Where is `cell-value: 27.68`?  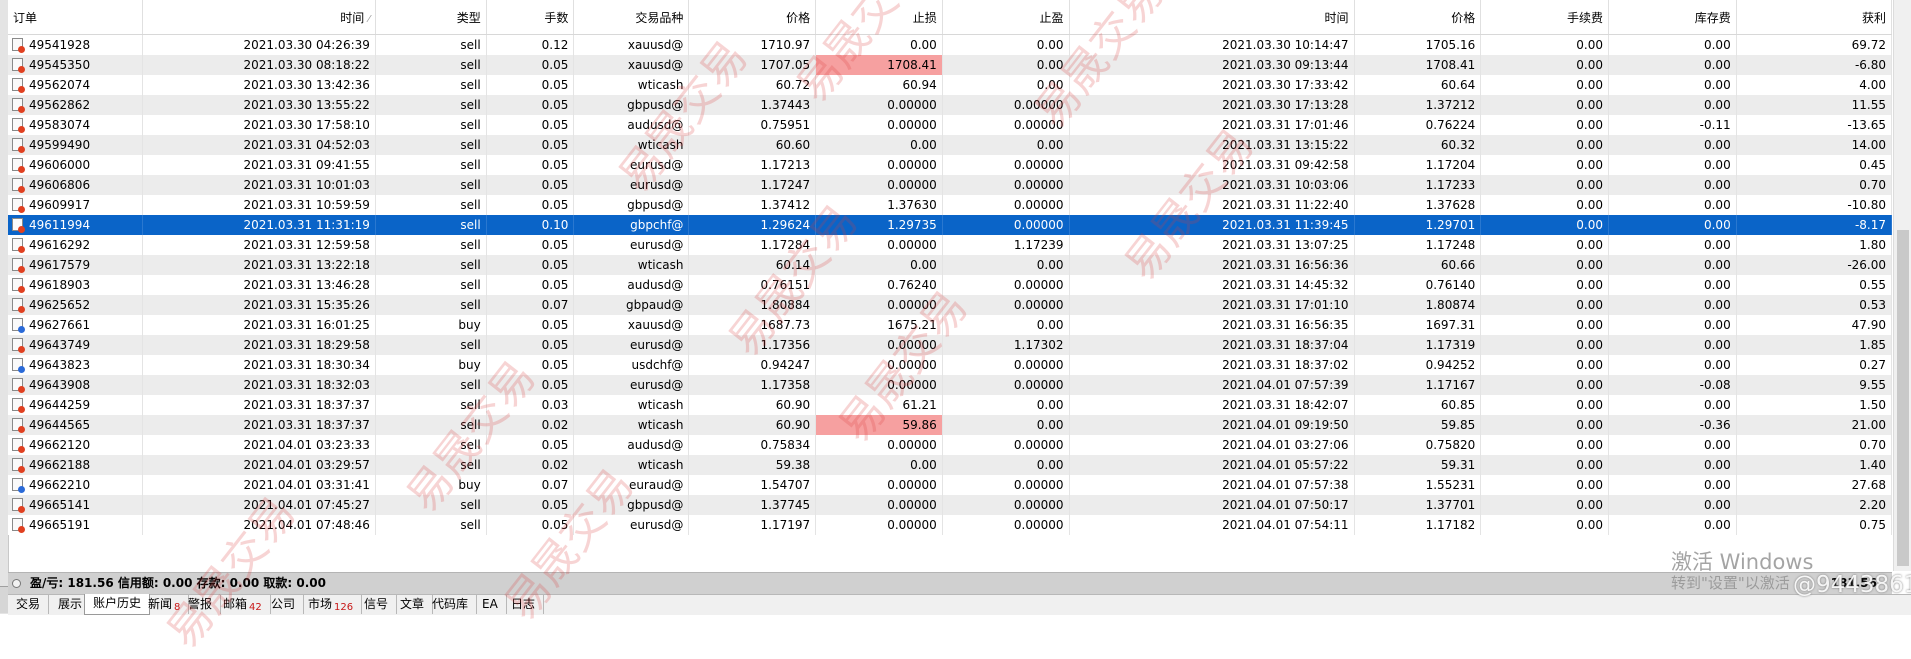 cell-value: 27.68 is located at coordinates (1868, 485).